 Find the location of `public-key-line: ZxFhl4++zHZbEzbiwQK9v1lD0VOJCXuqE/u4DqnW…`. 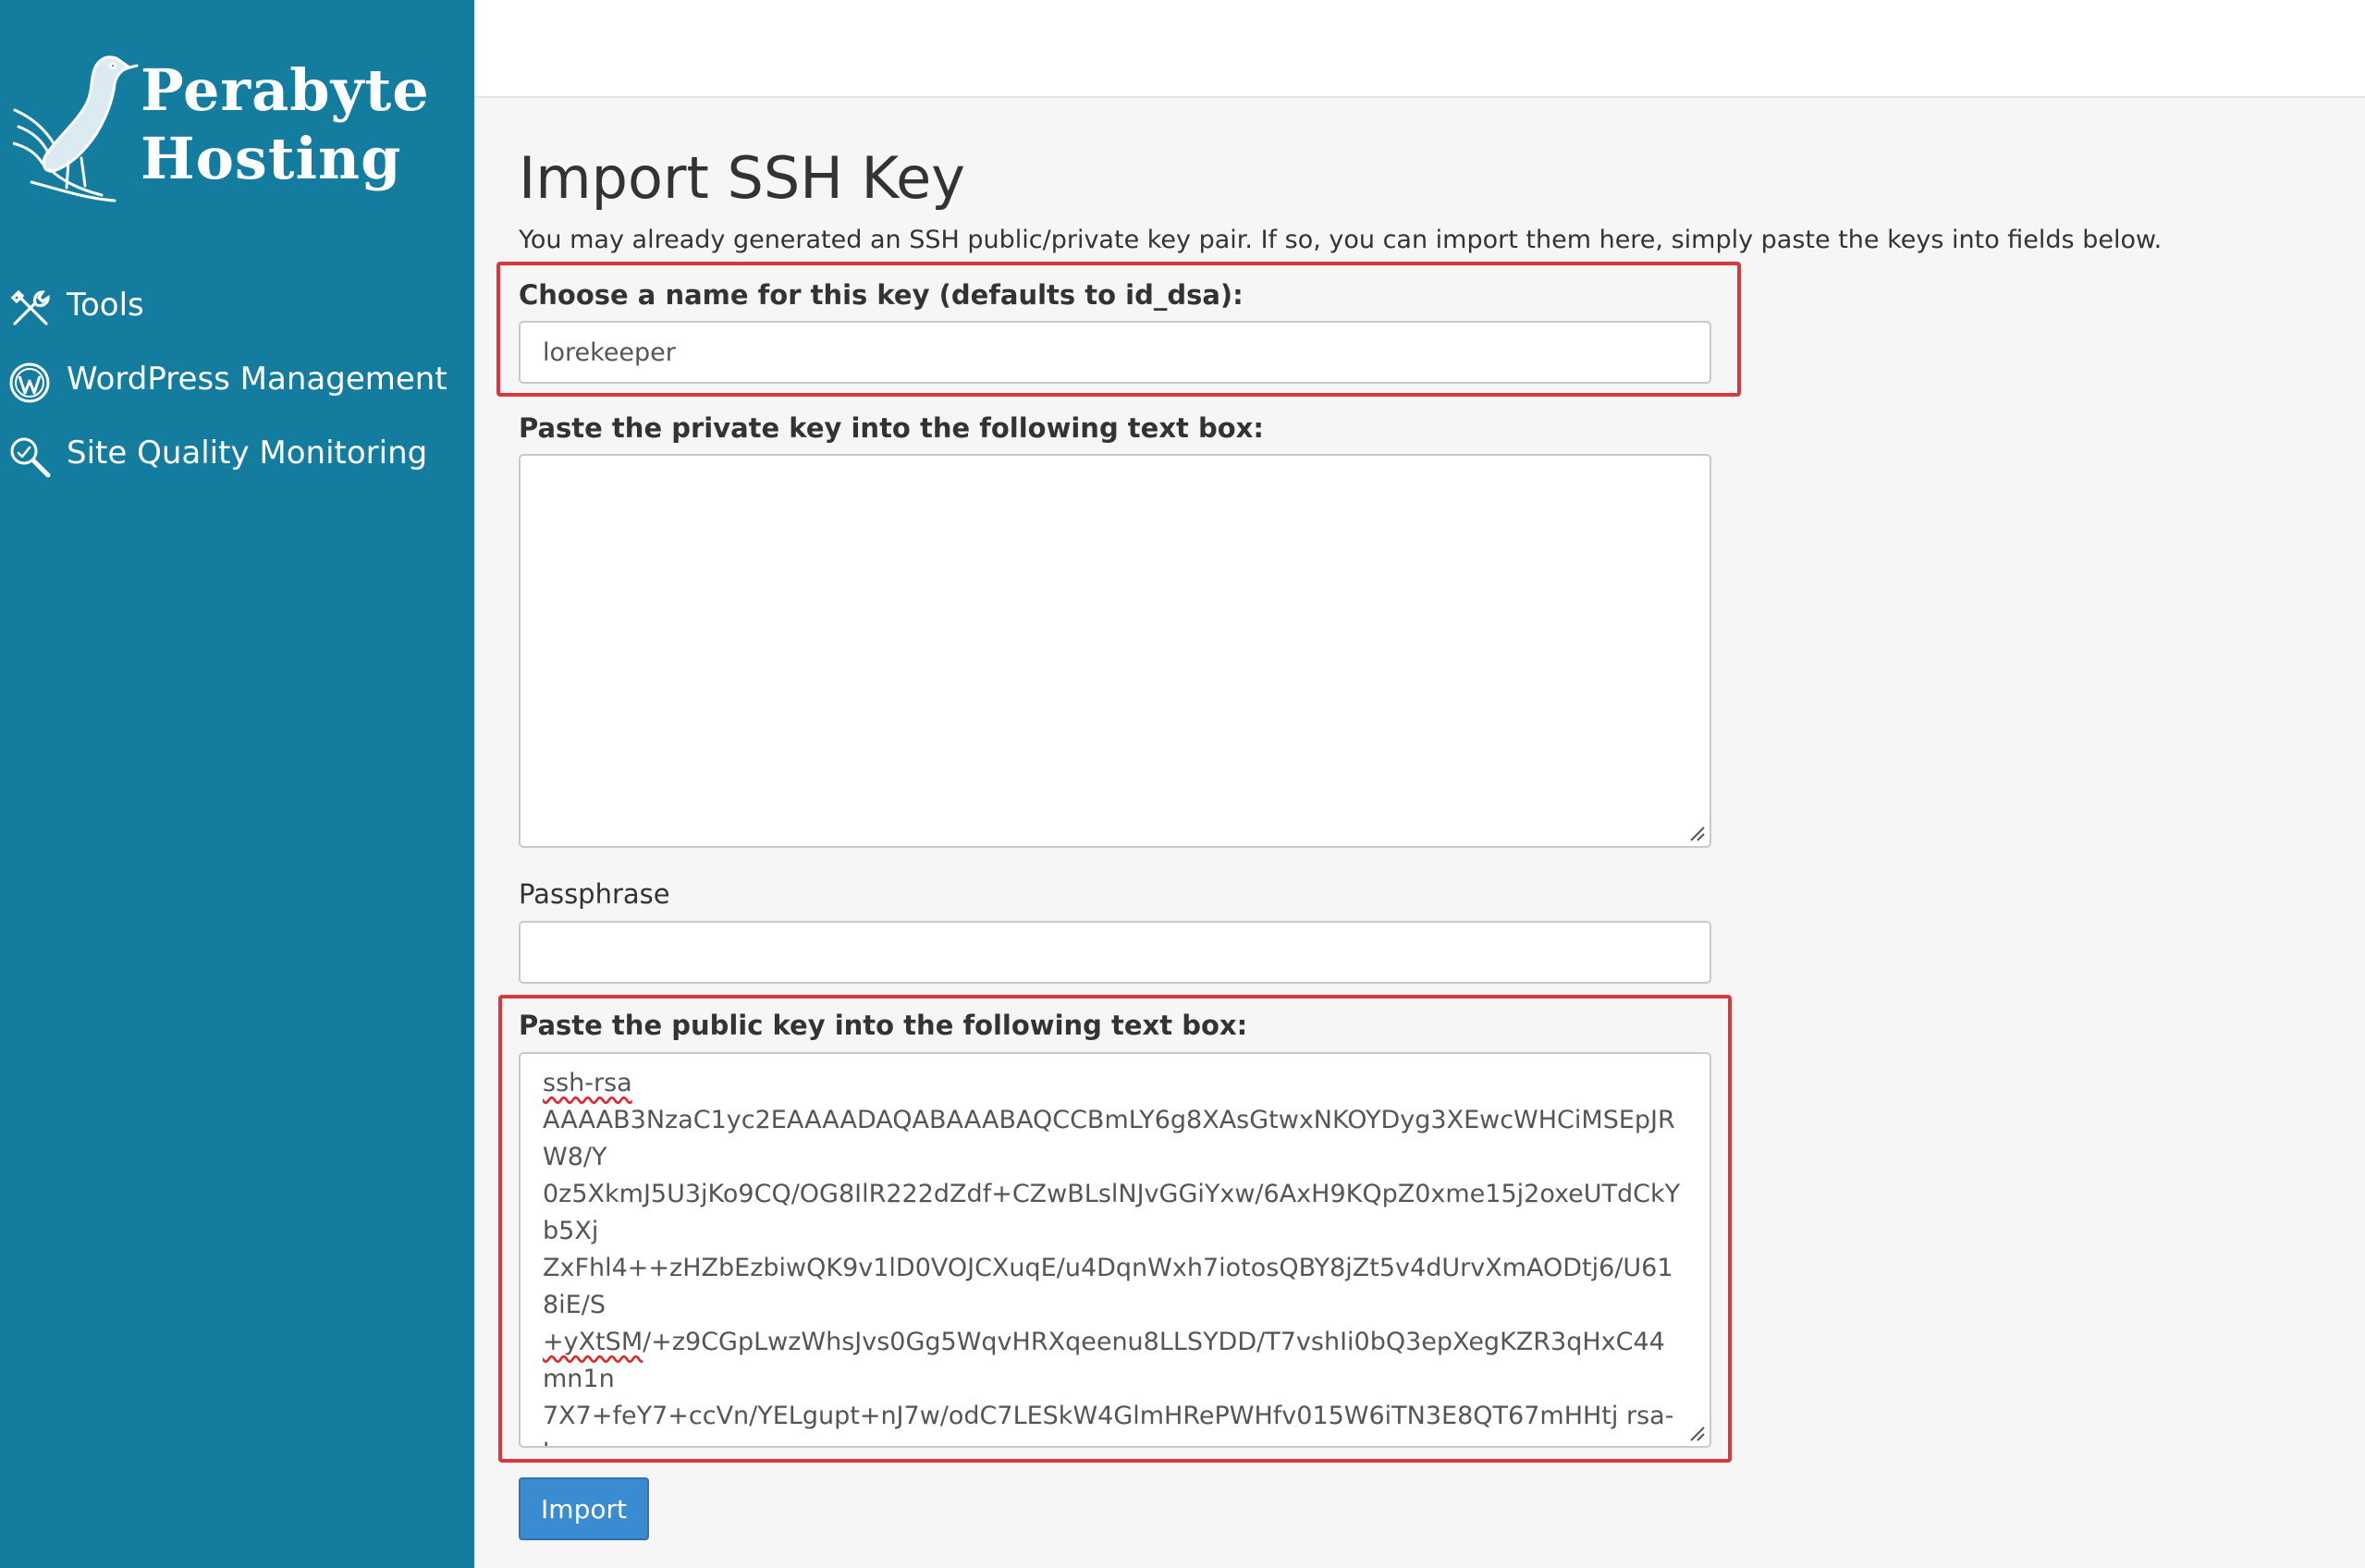

public-key-line: ZxFhl4++zHZbEzbiwQK9v1lD0VOJCXuqE/u4DqnW… is located at coordinates (1108, 1287).